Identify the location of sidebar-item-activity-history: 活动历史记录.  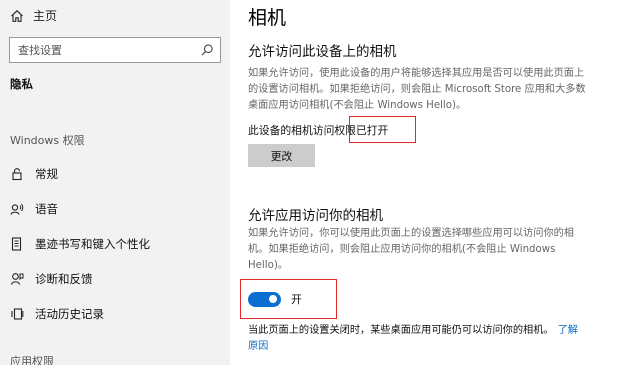
(57, 314).